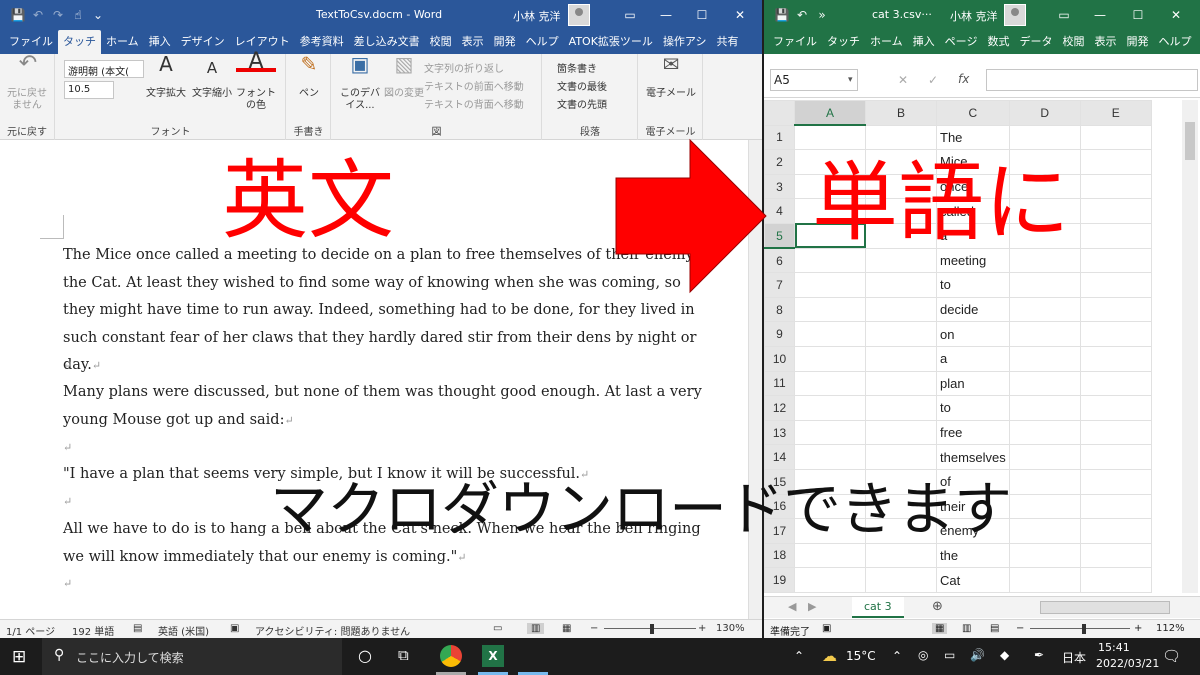 This screenshot has height=675, width=1200. Describe the element at coordinates (961, 42) in the screenshot. I see `excel-tab-4: ページ` at that location.